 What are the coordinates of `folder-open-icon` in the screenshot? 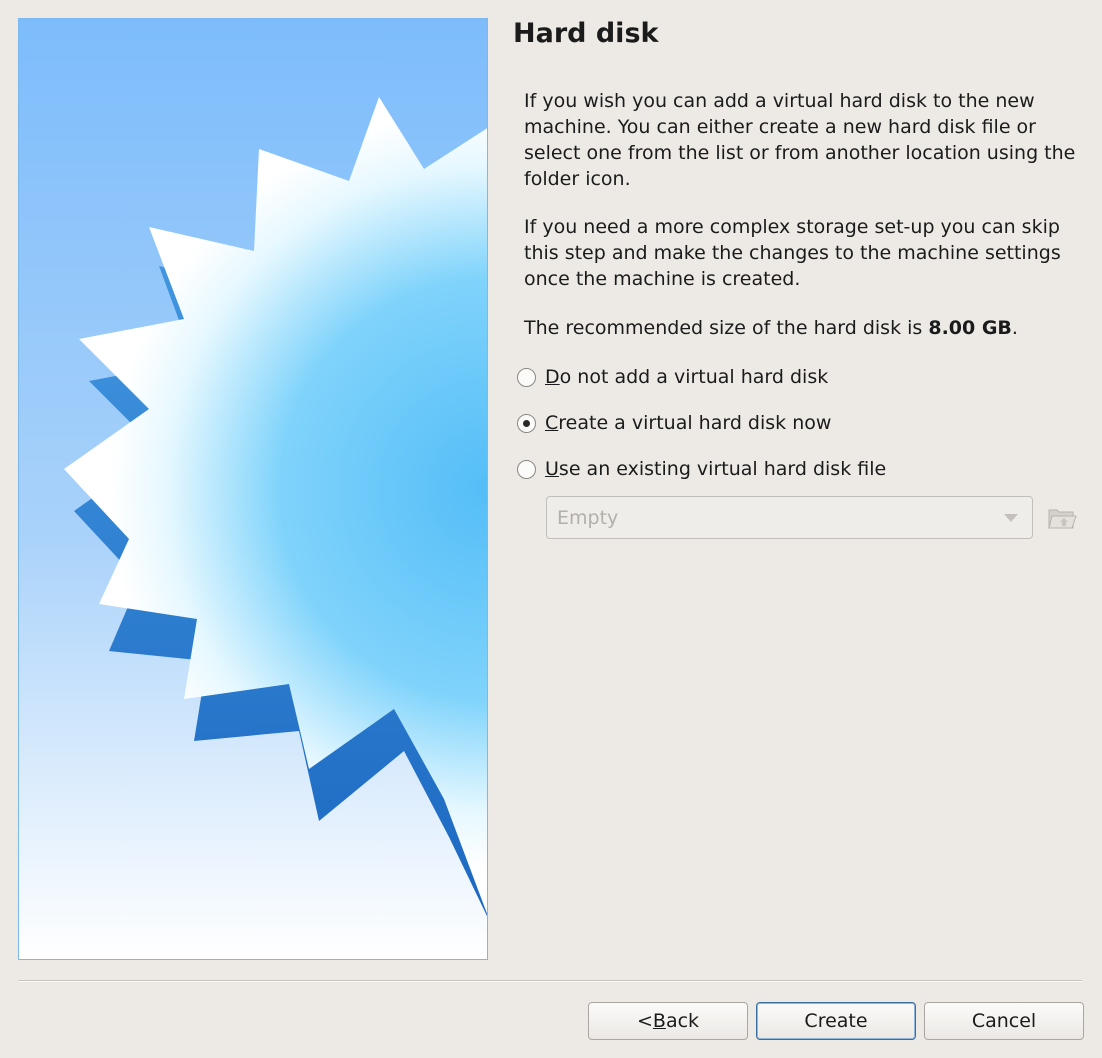 It's located at (1062, 519).